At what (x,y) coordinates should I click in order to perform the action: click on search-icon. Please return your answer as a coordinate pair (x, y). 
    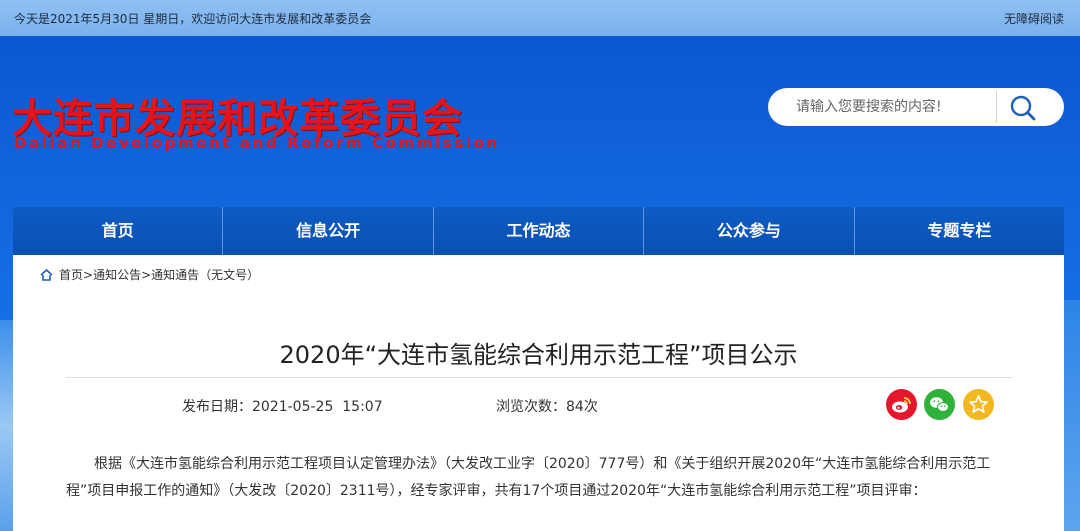
    Looking at the image, I should click on (1023, 108).